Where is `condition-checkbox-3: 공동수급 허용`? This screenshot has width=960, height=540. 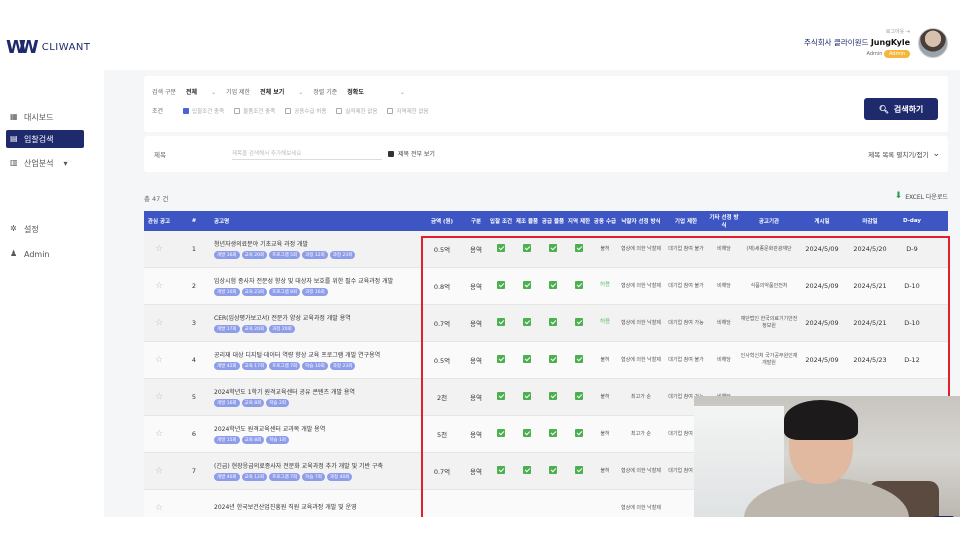
condition-checkbox-3: 공동수급 허용 is located at coordinates (305, 111).